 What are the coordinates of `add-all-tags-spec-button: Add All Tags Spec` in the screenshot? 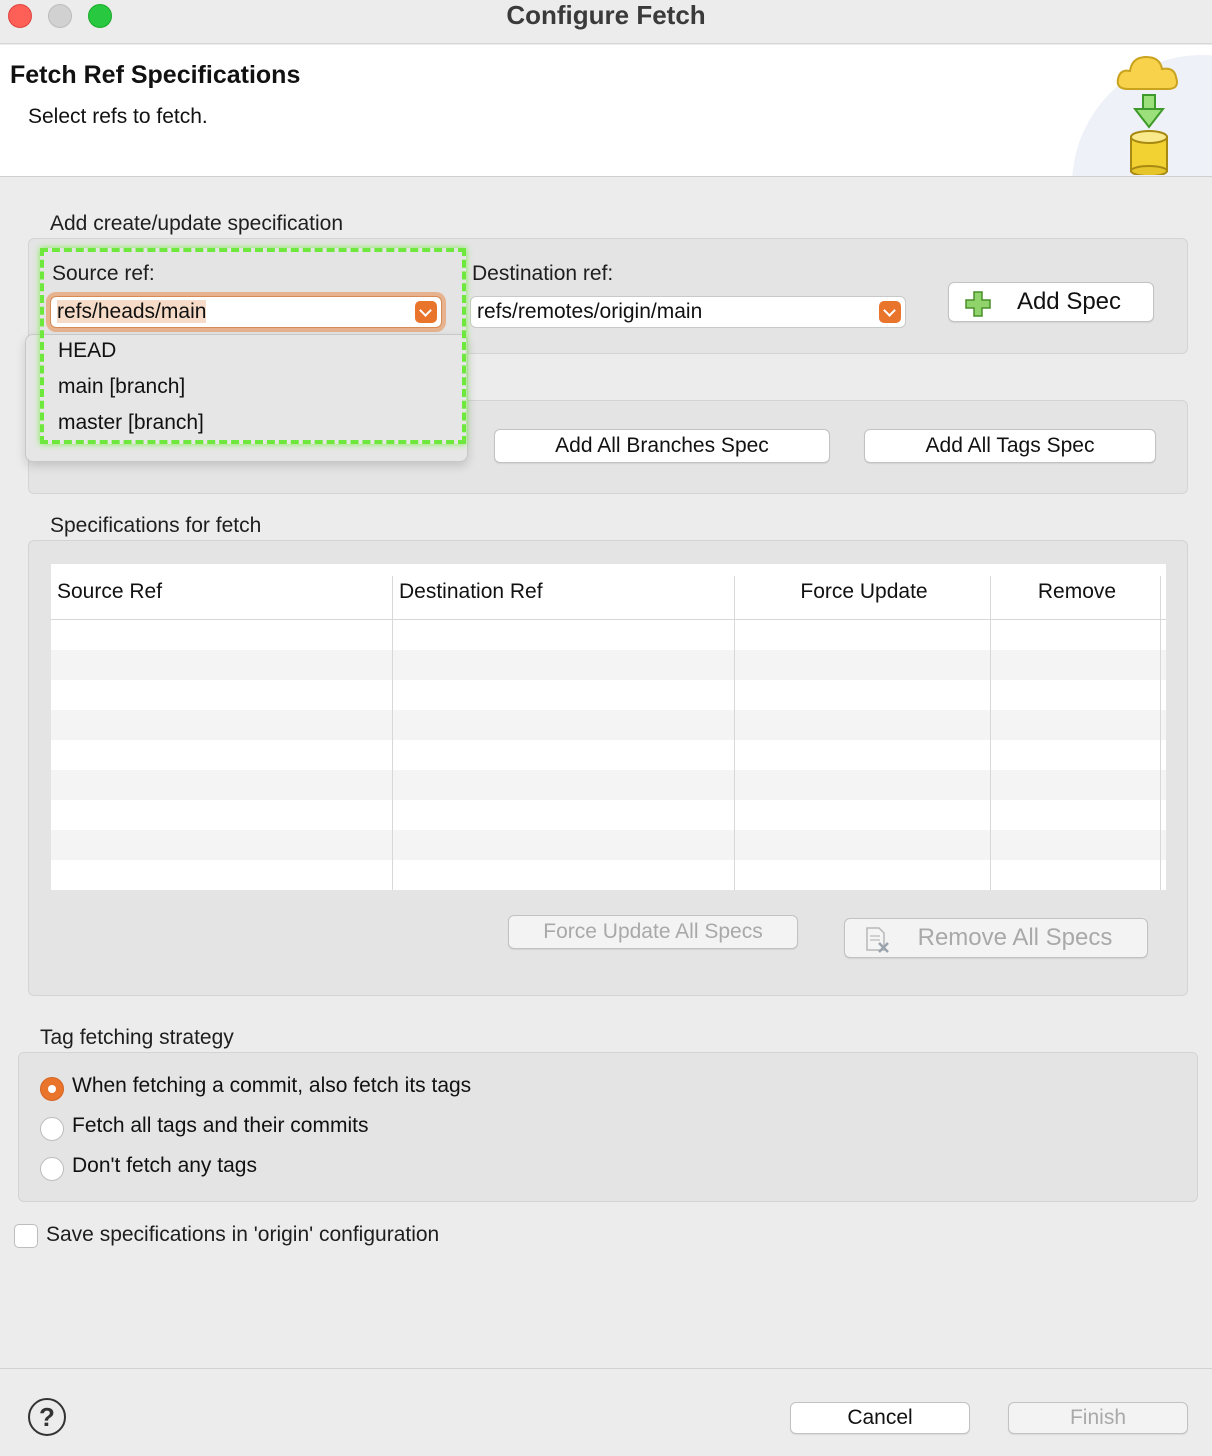 It's located at (1010, 446).